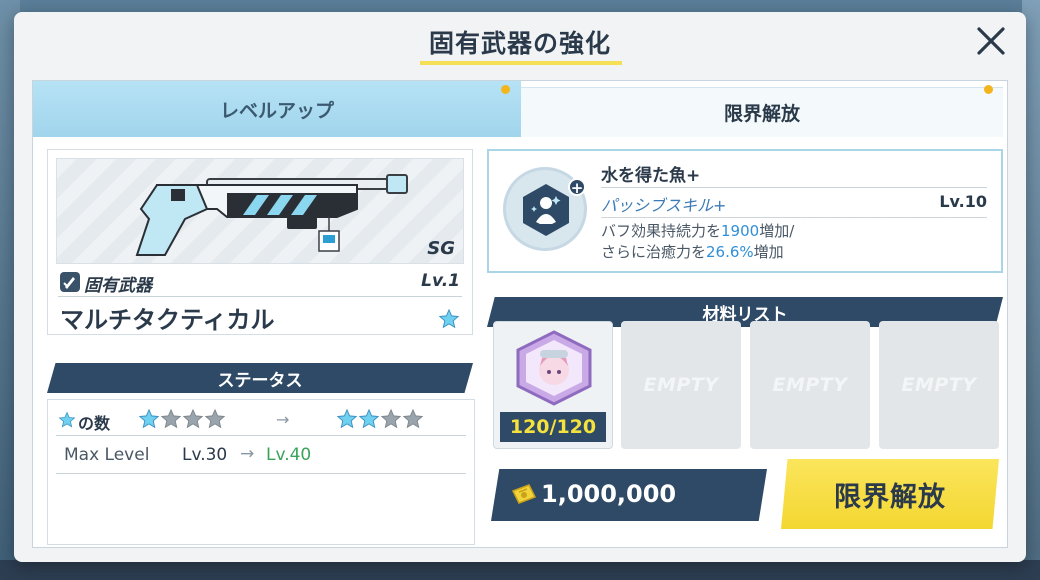 The image size is (1040, 580). I want to click on max-level-label: Max Level, so click(107, 455).